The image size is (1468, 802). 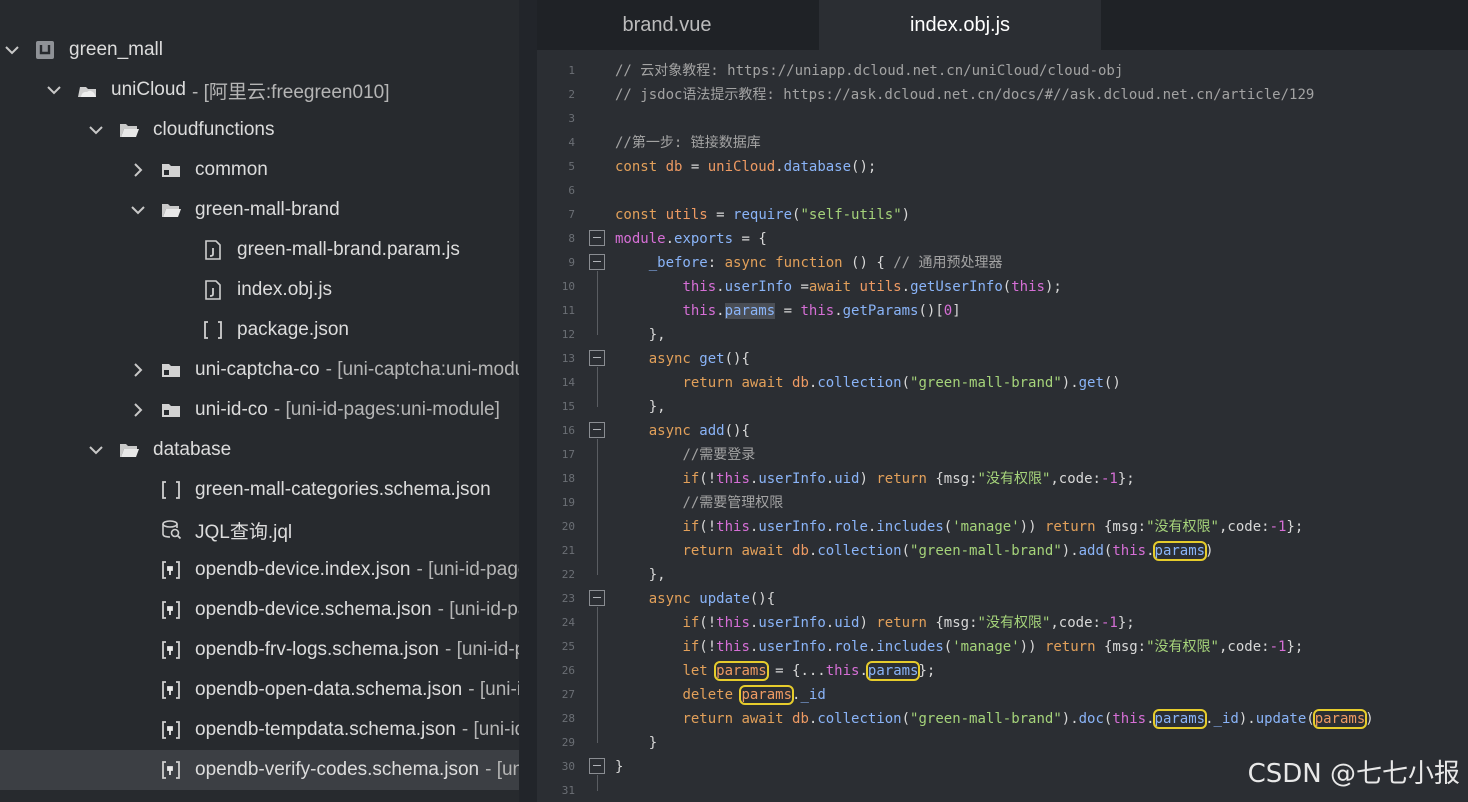 I want to click on tree-item-suffix: - [uni-id-pages], so click(x=478, y=609).